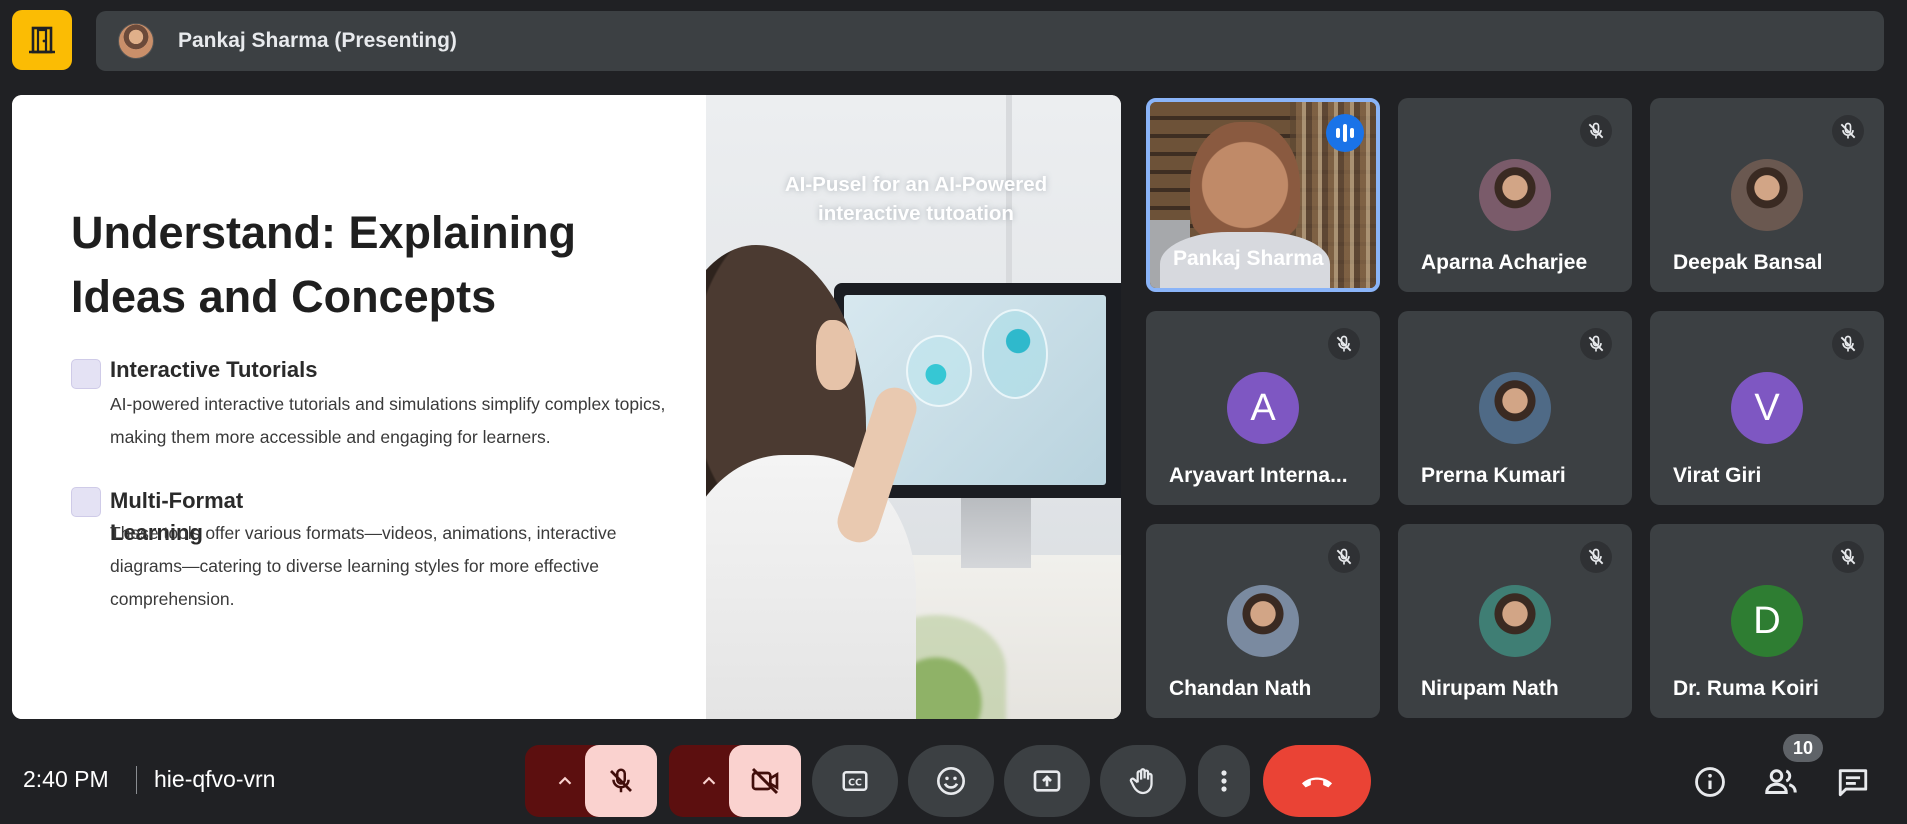 The image size is (1907, 824). I want to click on divider, so click(136, 780).